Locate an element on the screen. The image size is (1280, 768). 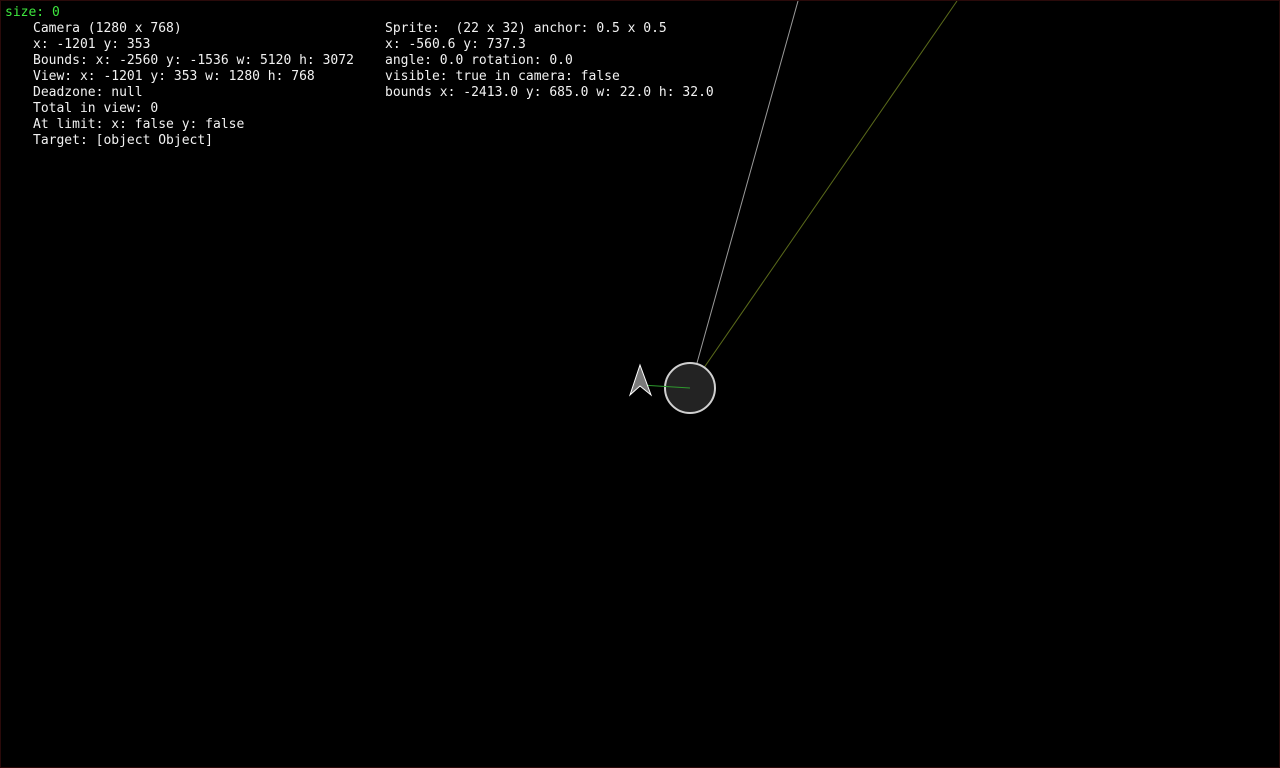
game-scene is located at coordinates (793, 207).